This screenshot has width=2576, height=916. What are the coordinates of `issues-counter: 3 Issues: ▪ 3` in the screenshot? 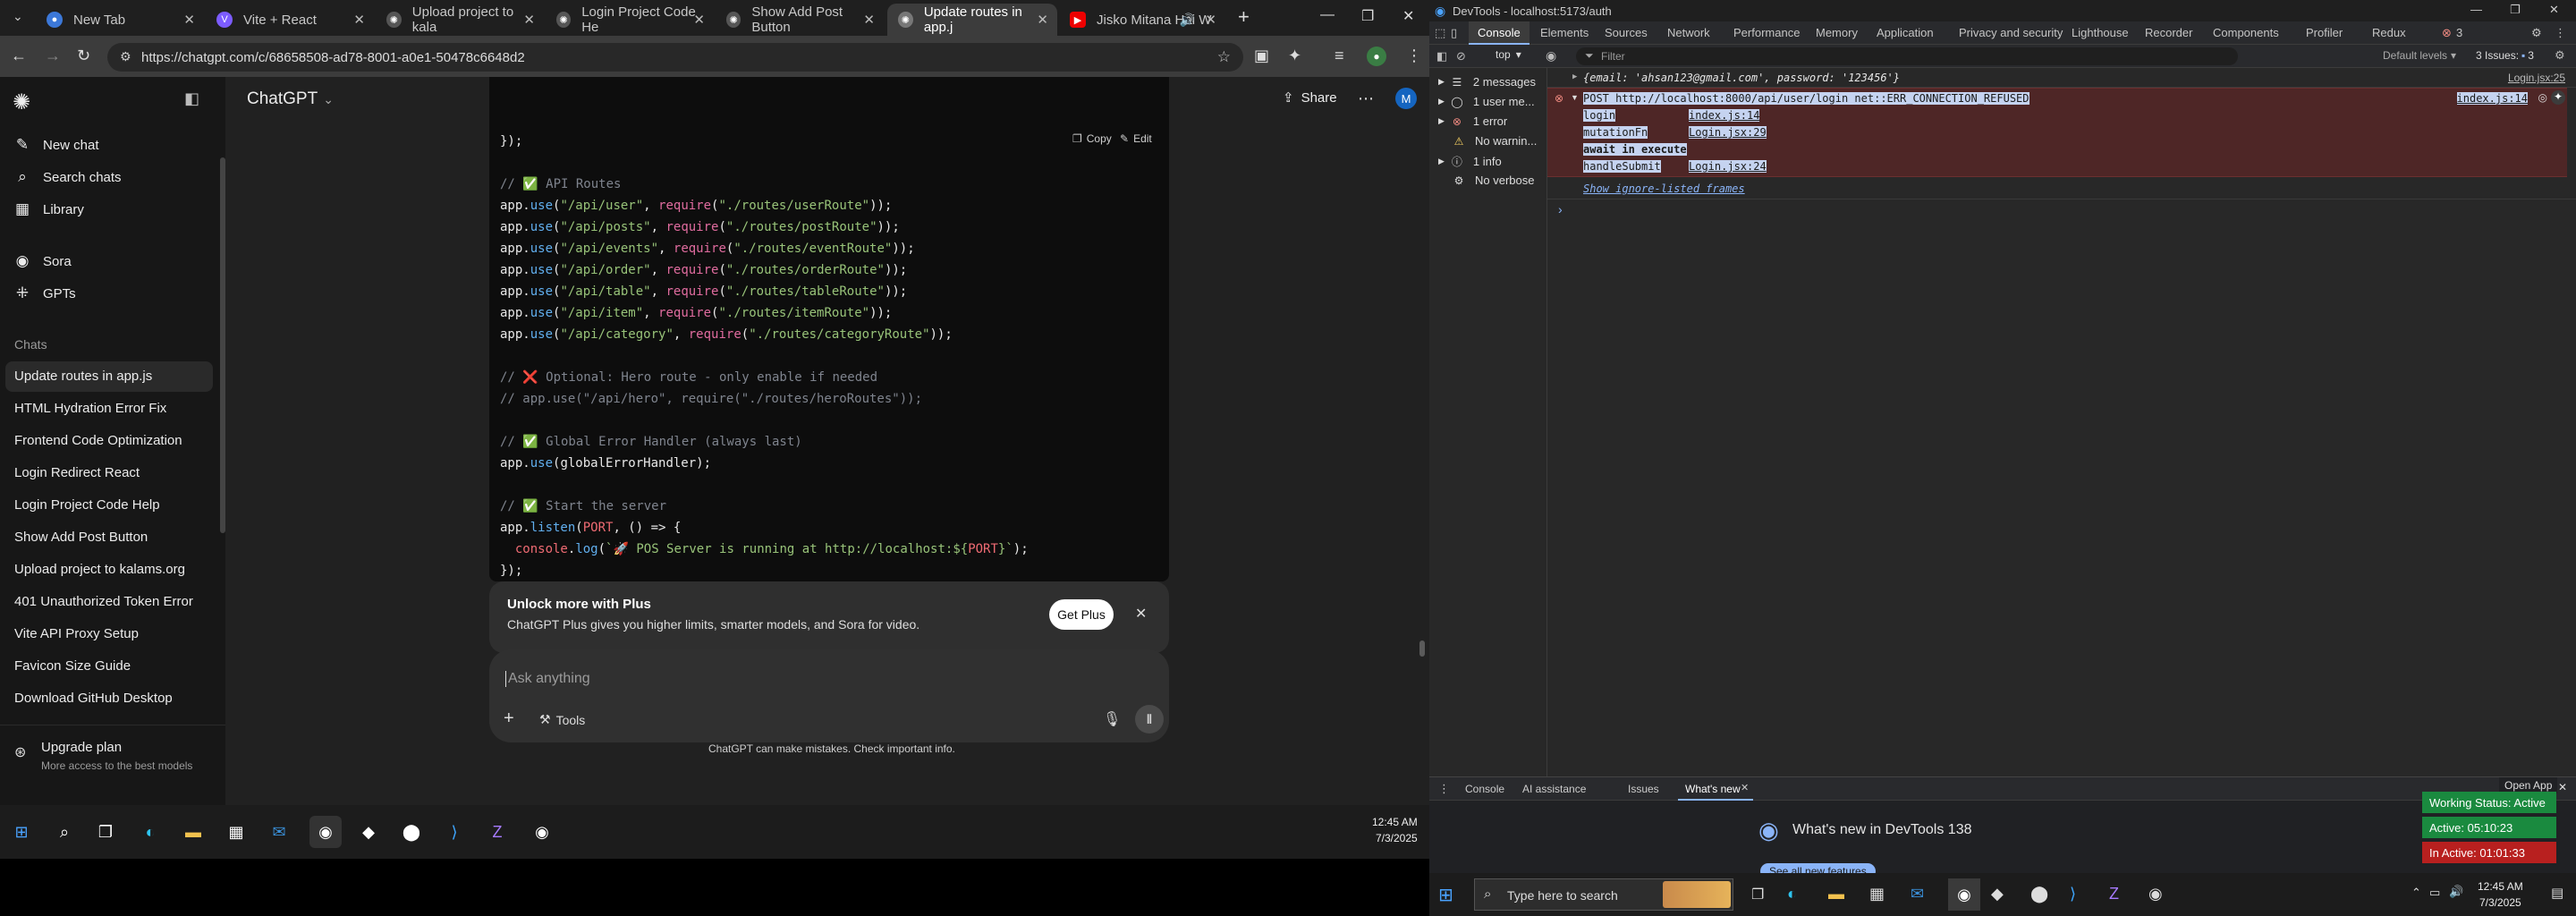 It's located at (2505, 55).